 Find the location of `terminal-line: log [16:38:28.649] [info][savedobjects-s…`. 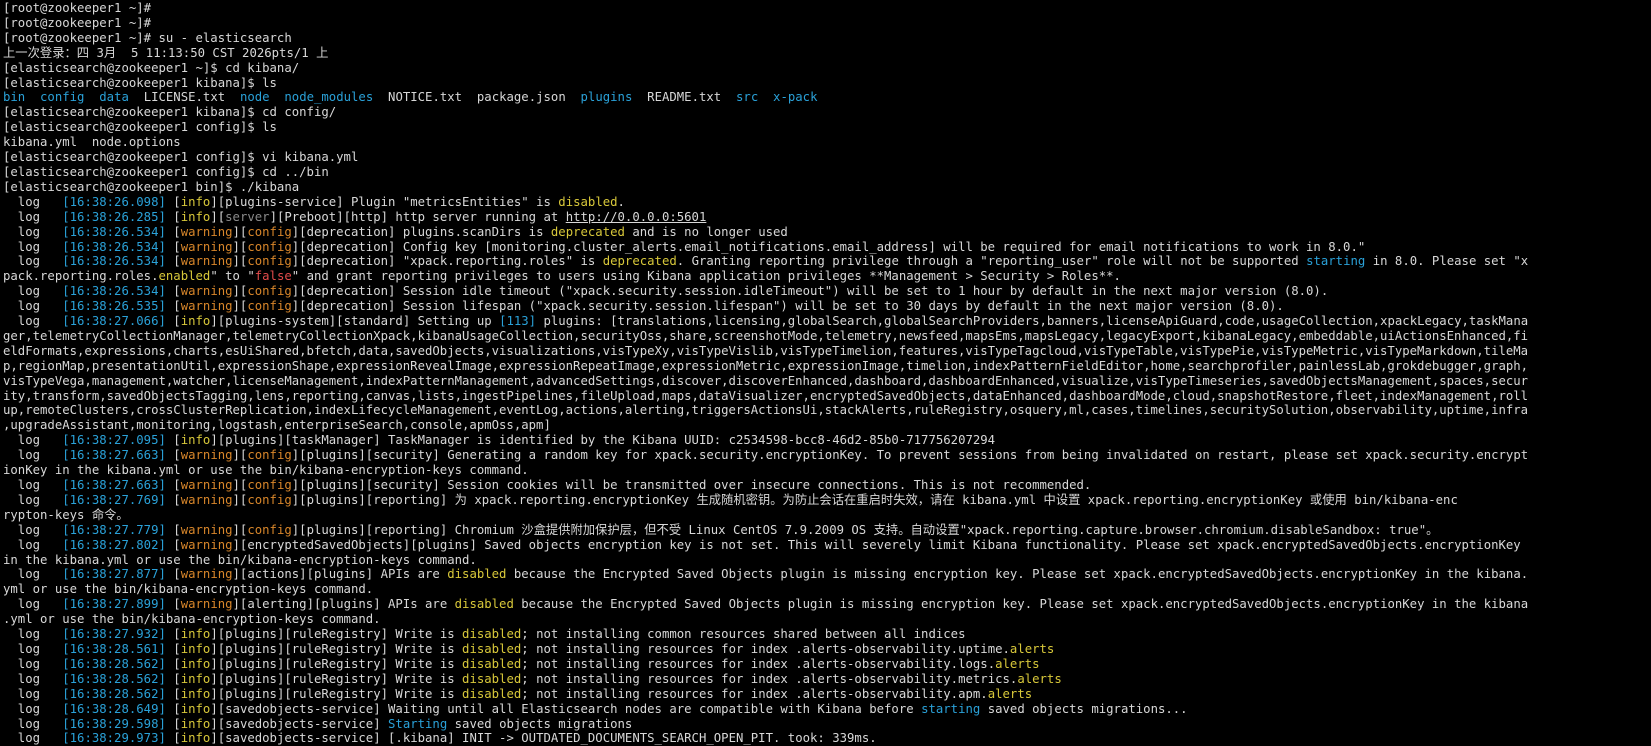

terminal-line: log [16:38:28.649] [info][savedobjects-s… is located at coordinates (827, 709).